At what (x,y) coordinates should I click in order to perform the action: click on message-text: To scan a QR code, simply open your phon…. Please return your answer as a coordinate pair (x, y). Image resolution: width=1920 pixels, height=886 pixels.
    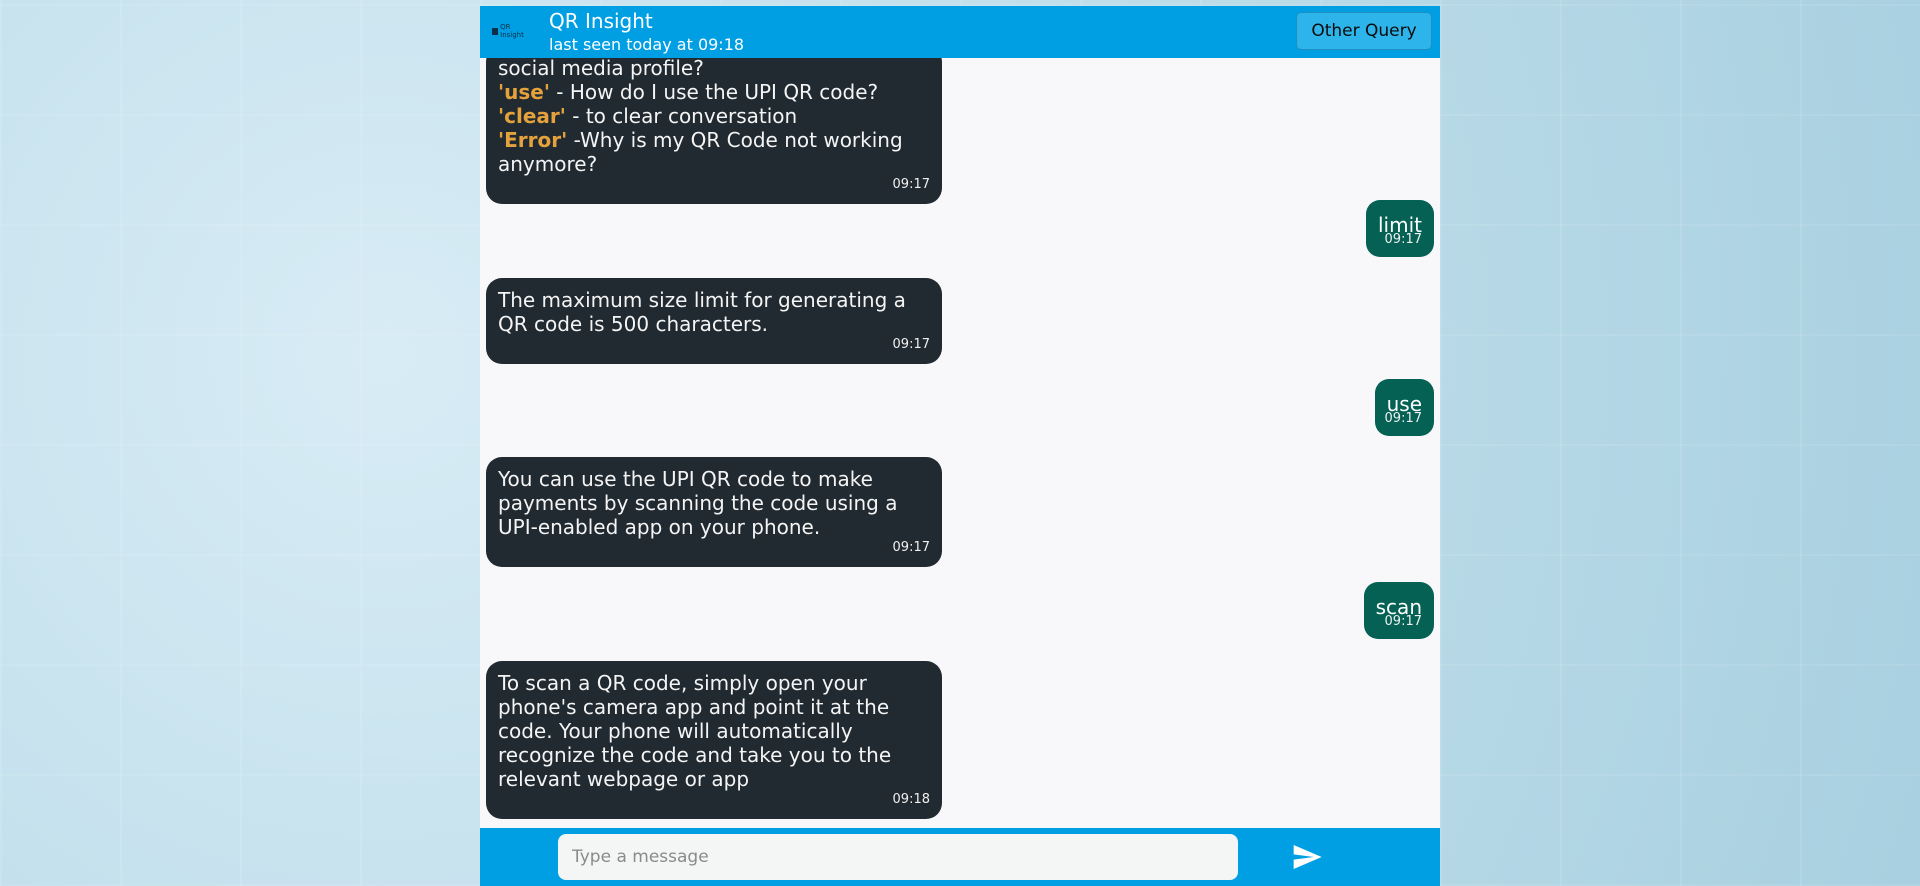
    Looking at the image, I should click on (695, 731).